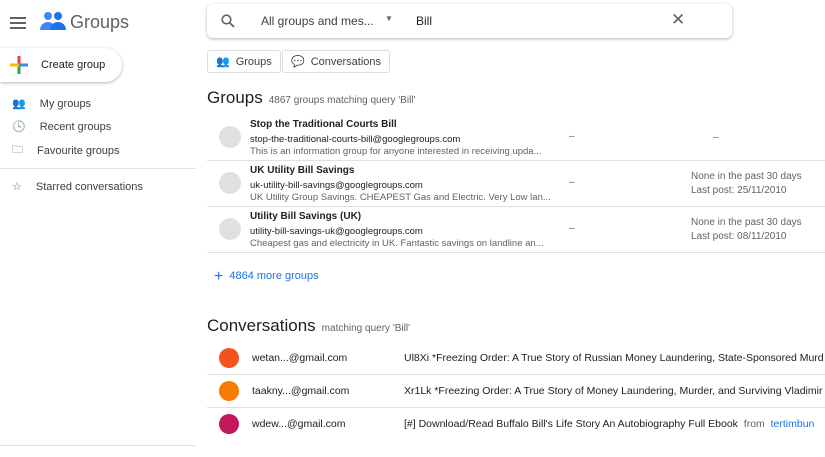 This screenshot has width=825, height=457. I want to click on group-activity: –, so click(716, 138).